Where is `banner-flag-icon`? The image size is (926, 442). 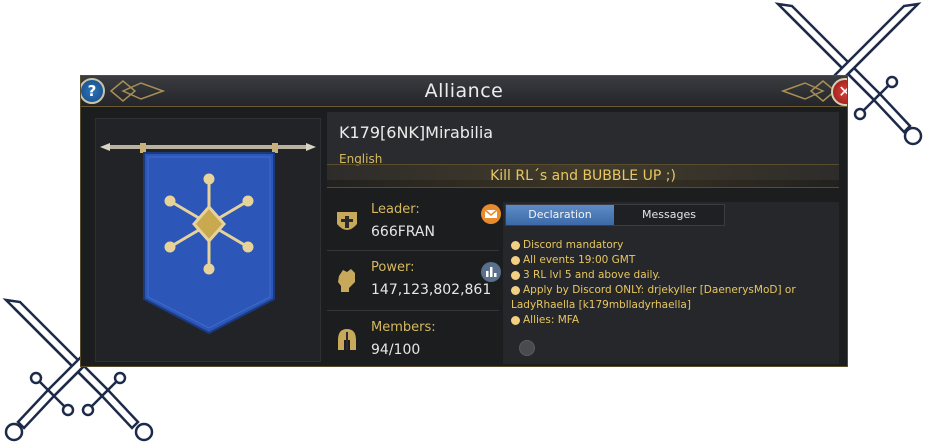 banner-flag-icon is located at coordinates (208, 239).